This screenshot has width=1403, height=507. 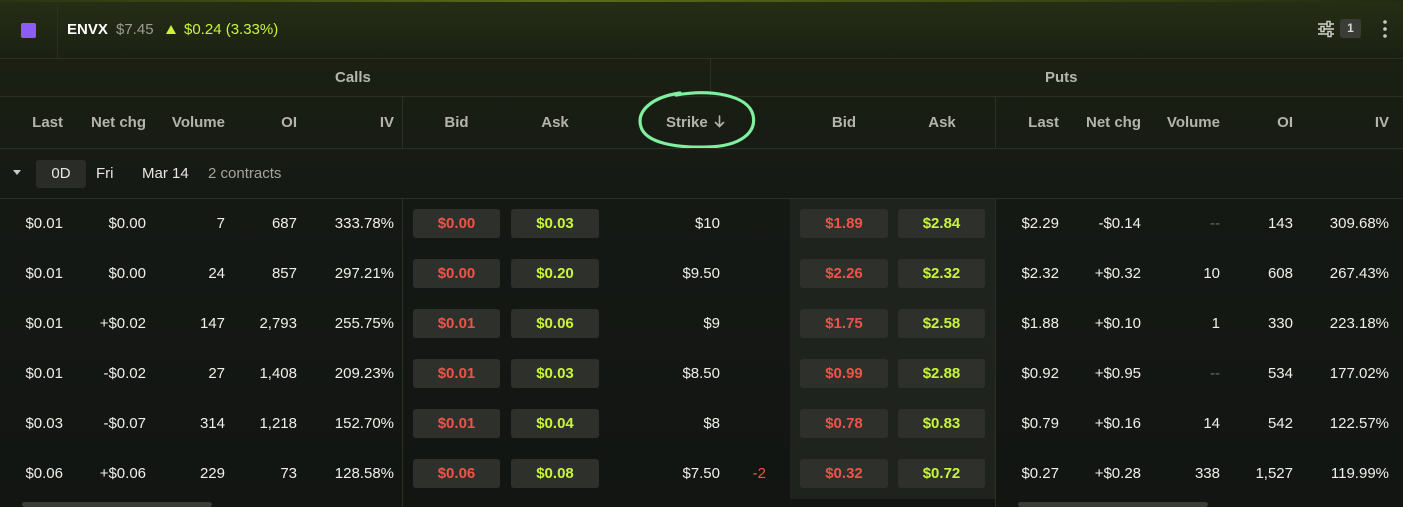 What do you see at coordinates (1106, 123) in the screenshot?
I see `col-puts-netchg: Net chg` at bounding box center [1106, 123].